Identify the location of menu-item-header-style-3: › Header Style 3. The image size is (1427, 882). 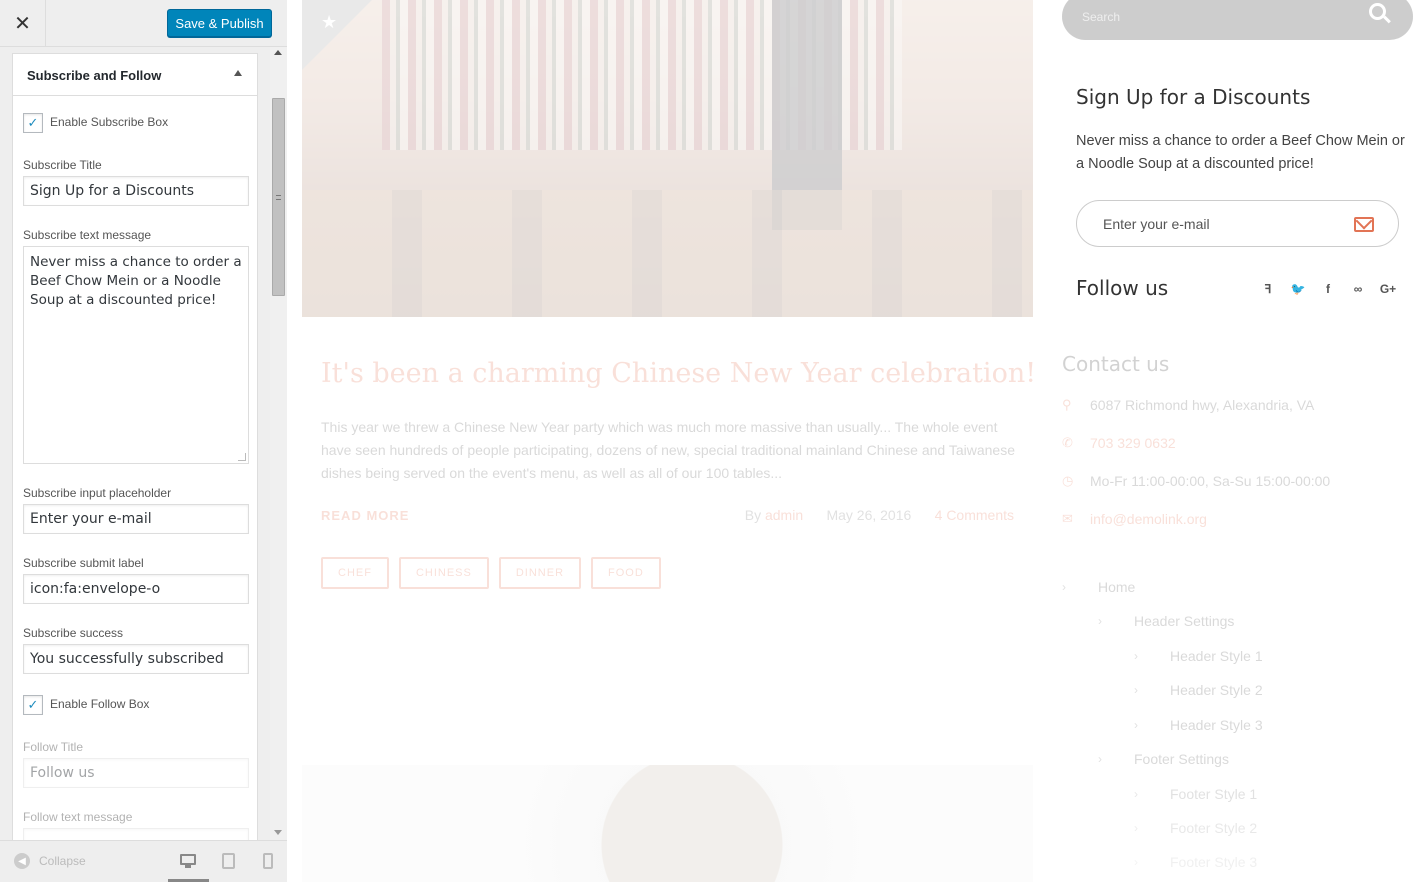
(1198, 725).